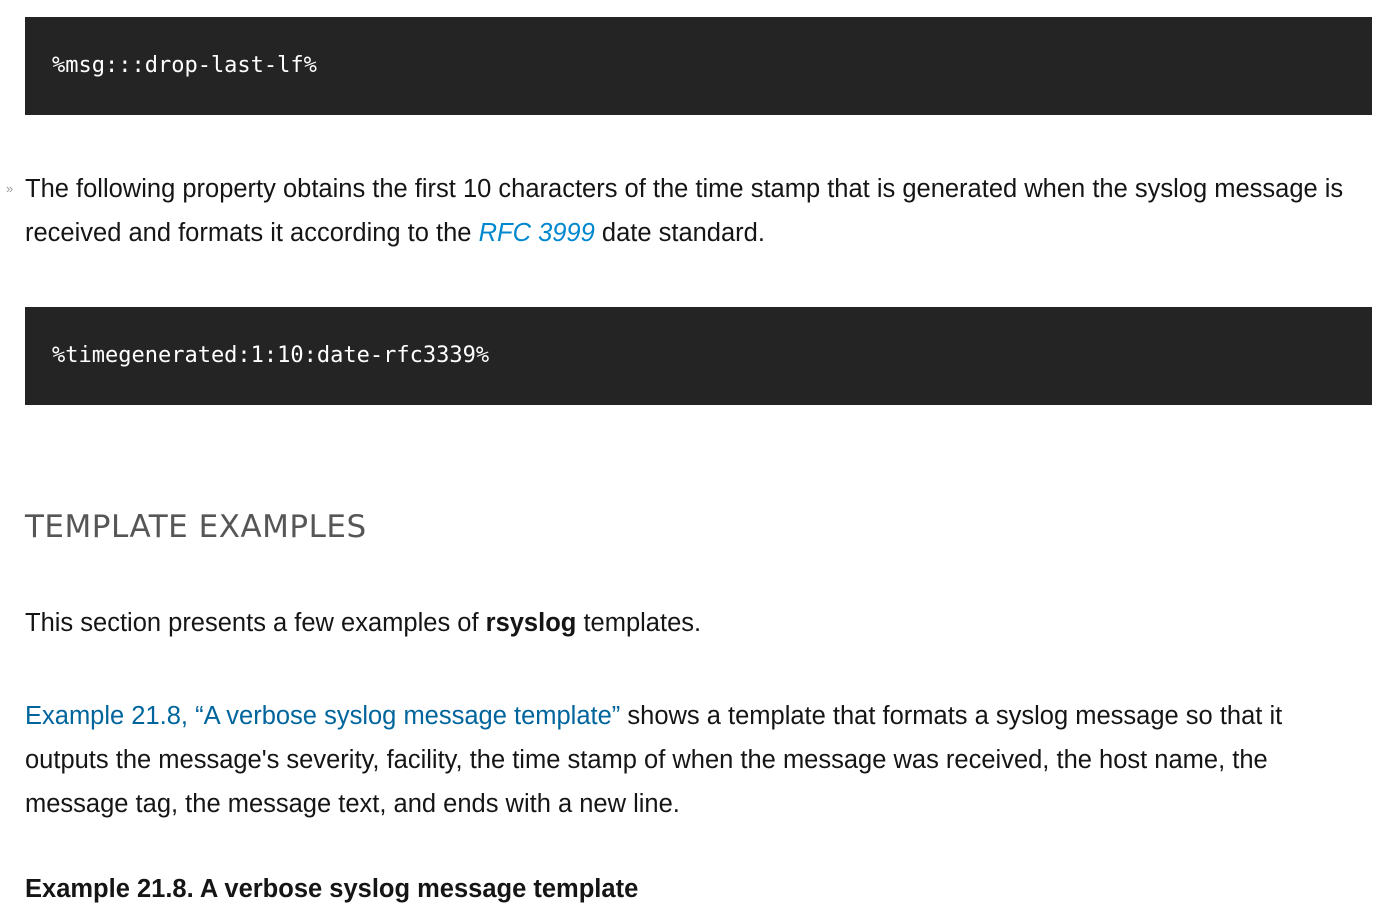 This screenshot has height=914, width=1388. What do you see at coordinates (679, 233) in the screenshot?
I see `paragraph-text: date standard.` at bounding box center [679, 233].